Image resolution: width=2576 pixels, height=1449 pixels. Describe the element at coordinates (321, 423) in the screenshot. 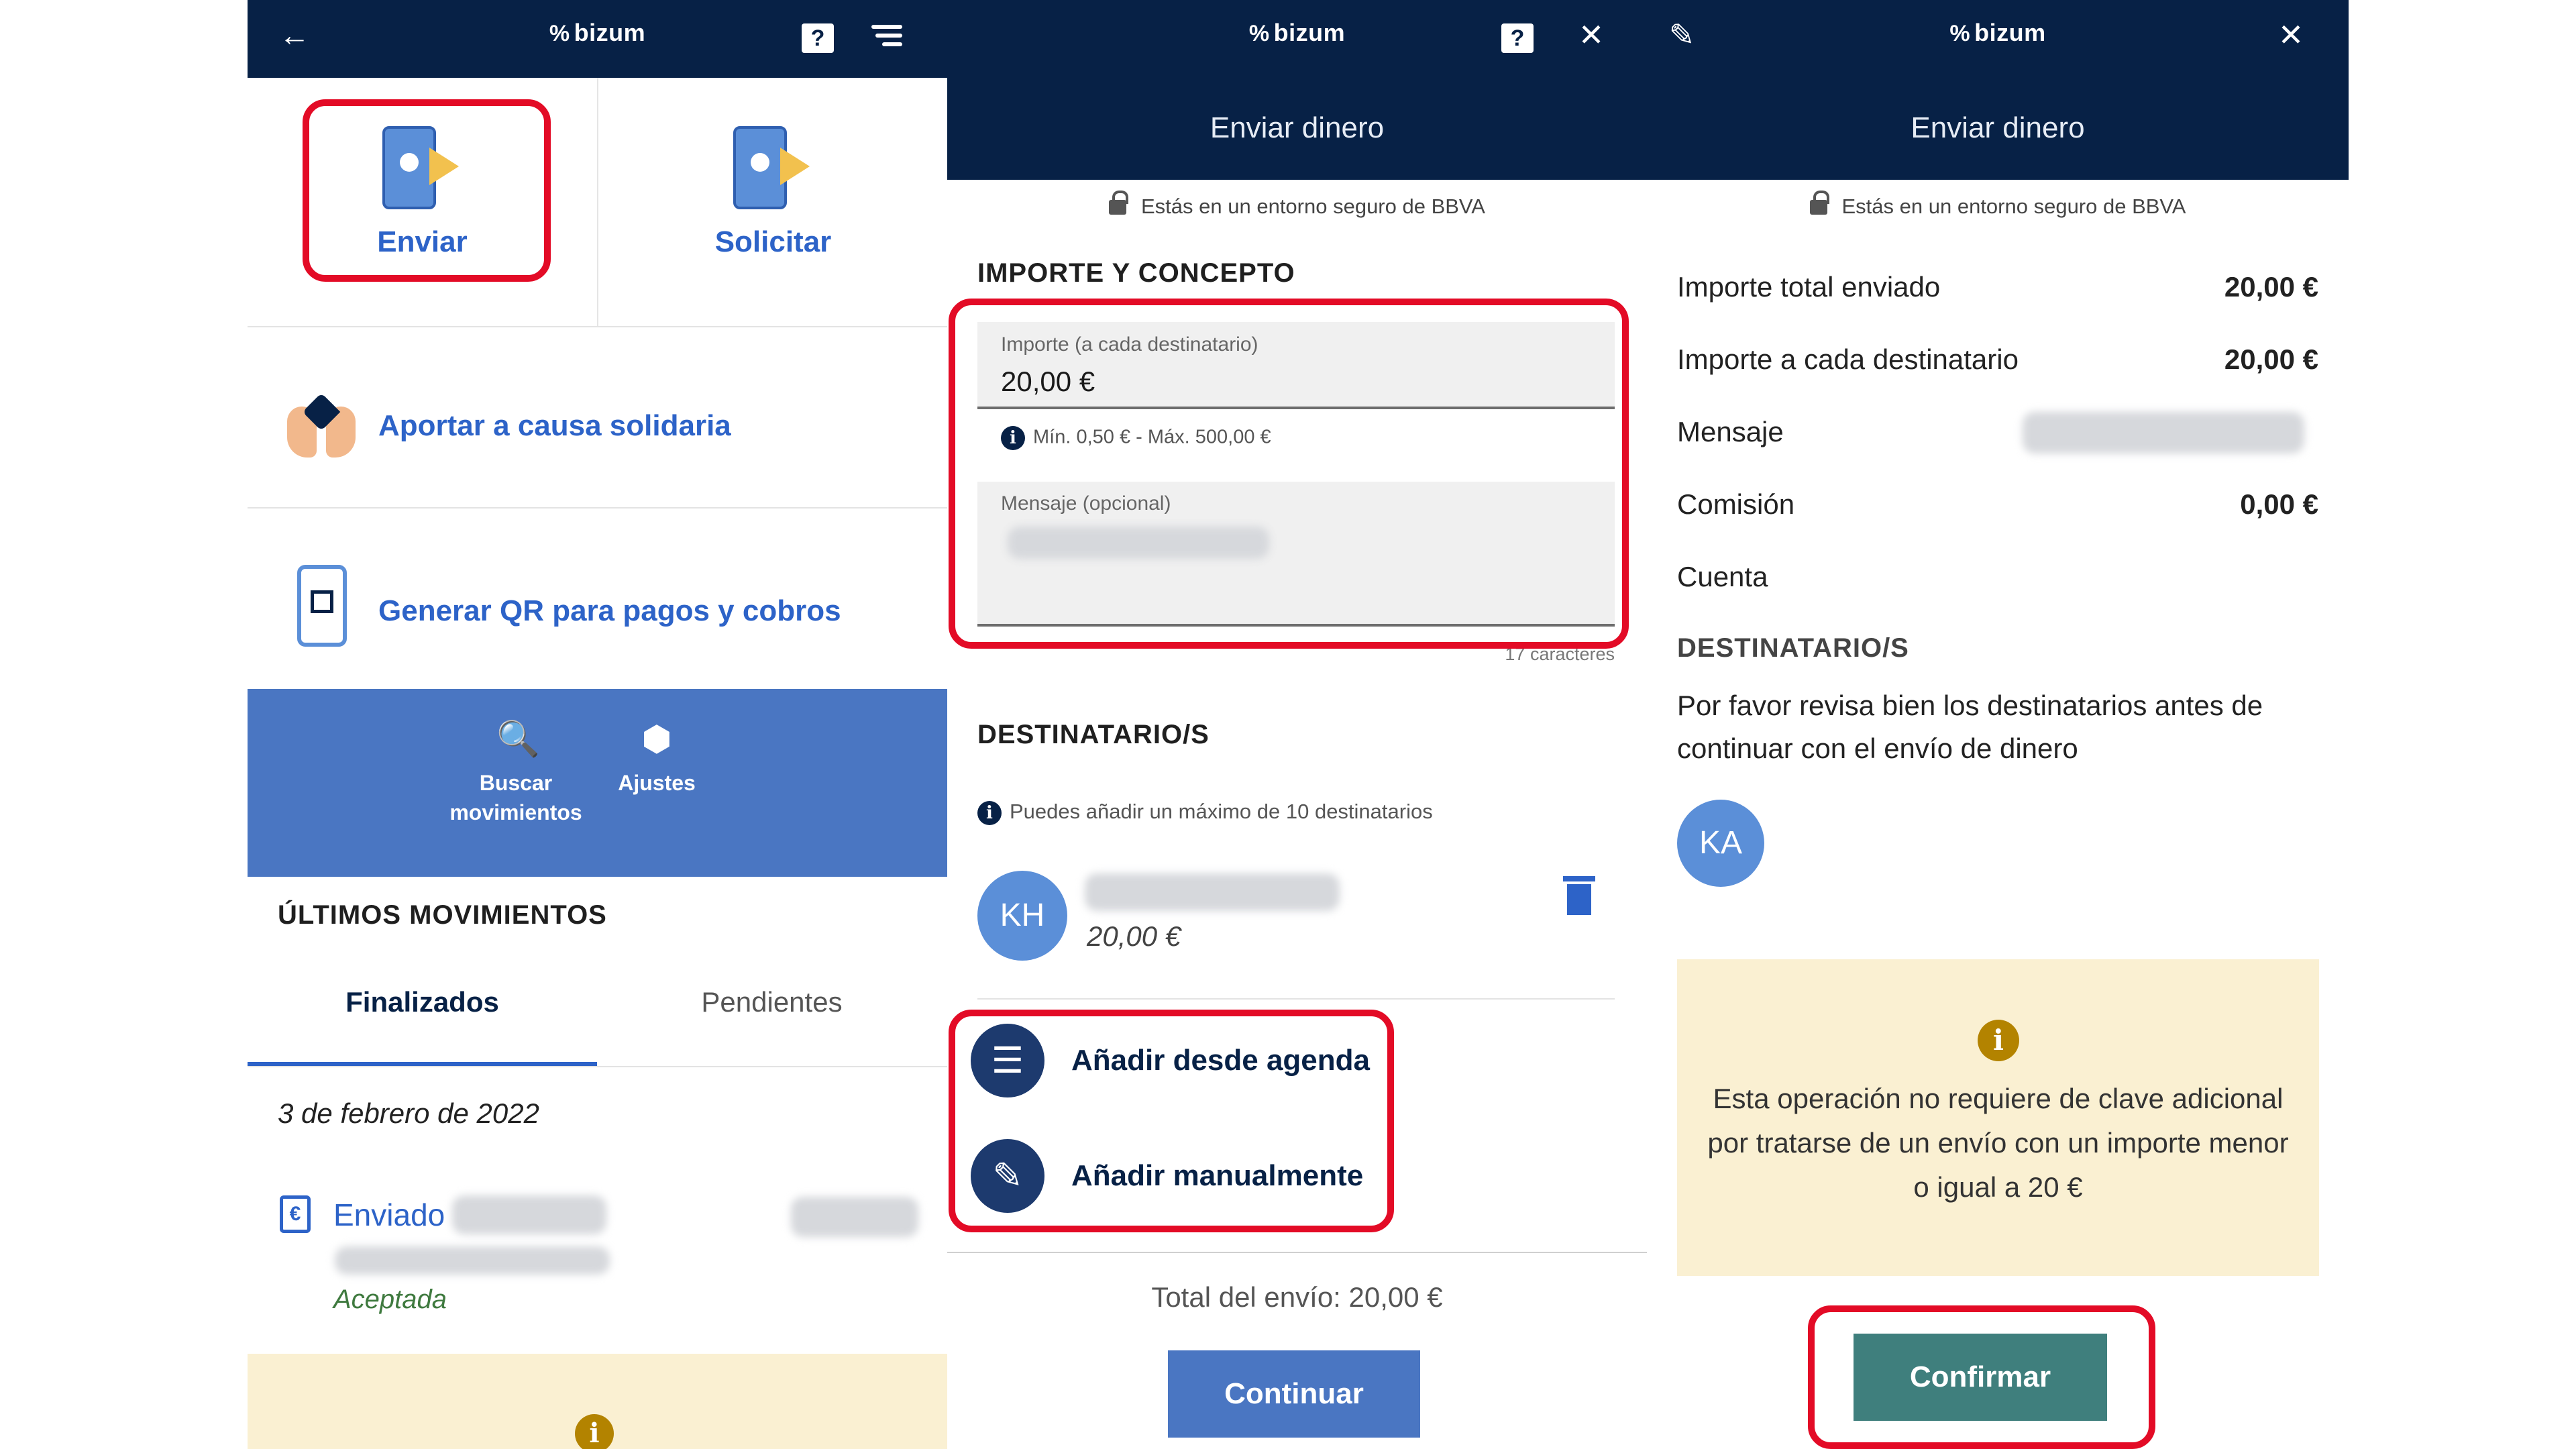

I see `charity-hands-icon` at that location.